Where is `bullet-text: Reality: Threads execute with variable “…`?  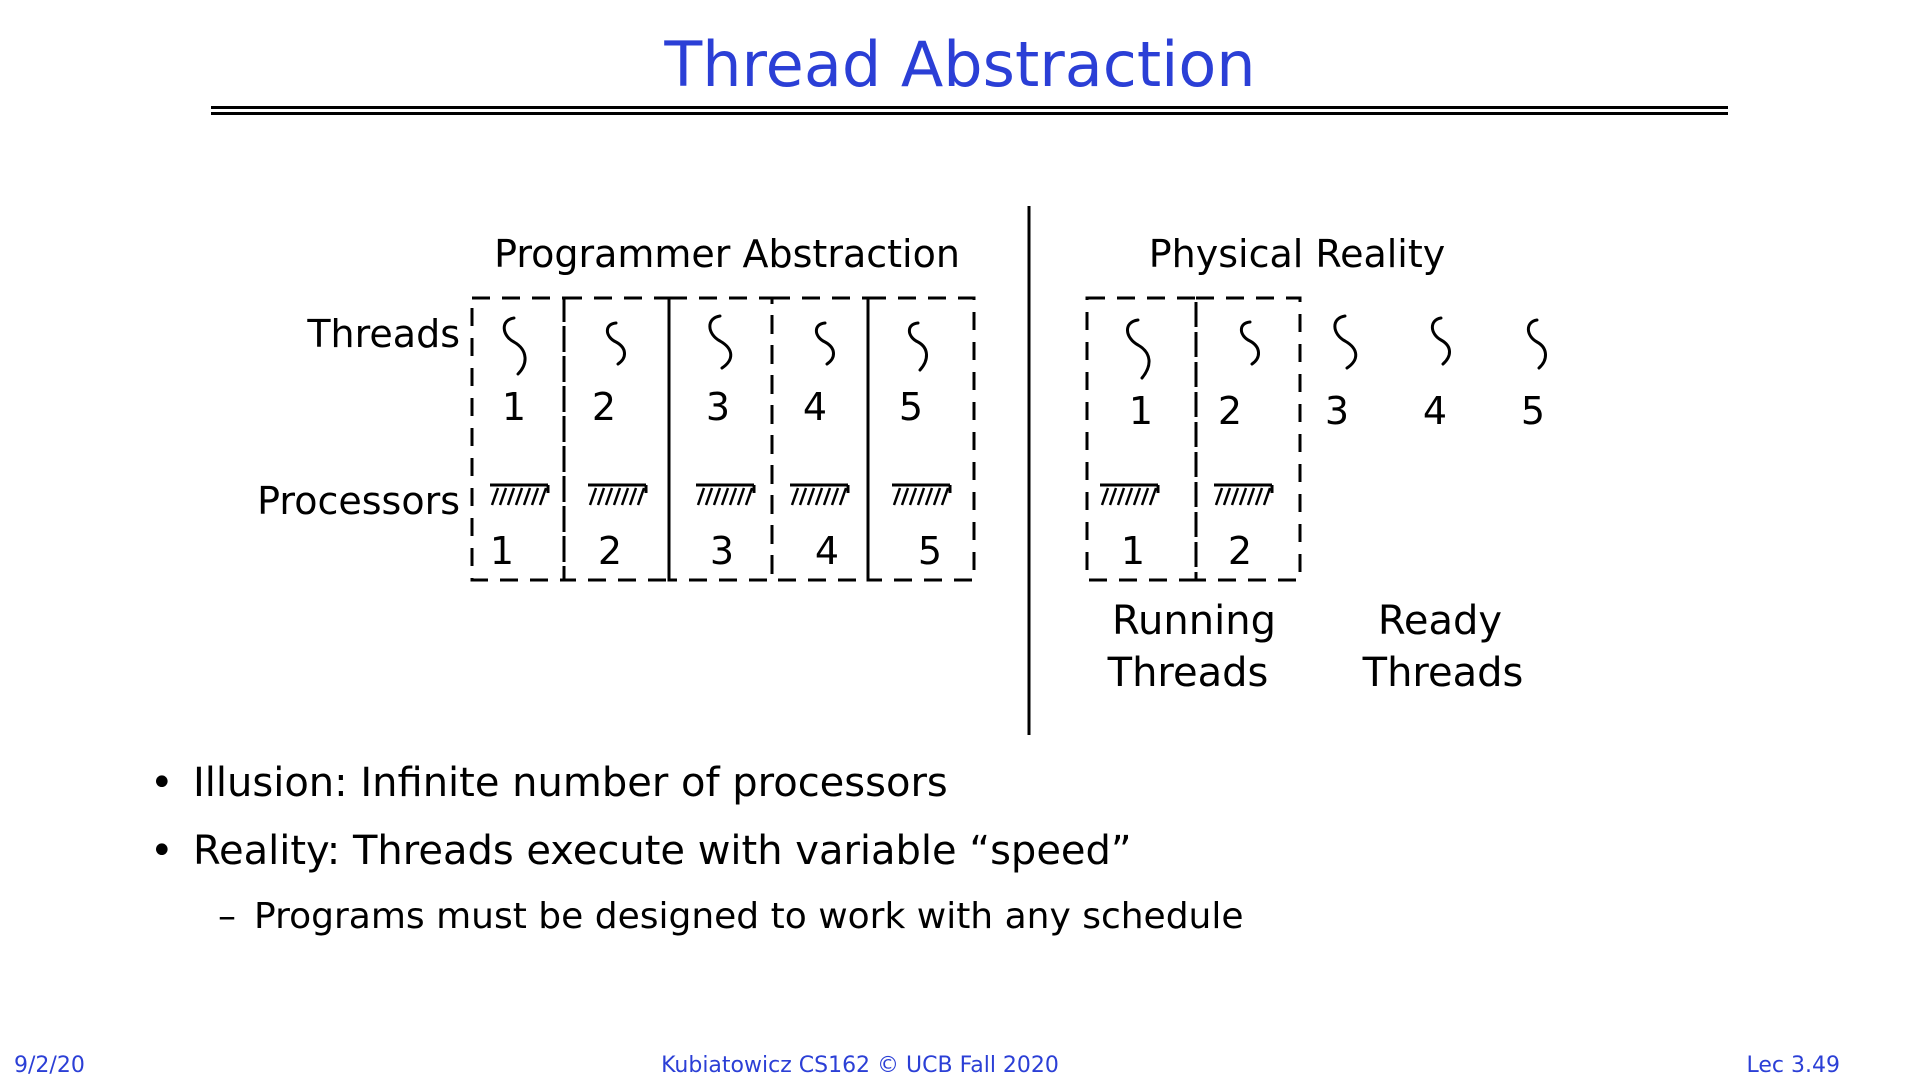
bullet-text: Reality: Threads execute with variable “… is located at coordinates (662, 851).